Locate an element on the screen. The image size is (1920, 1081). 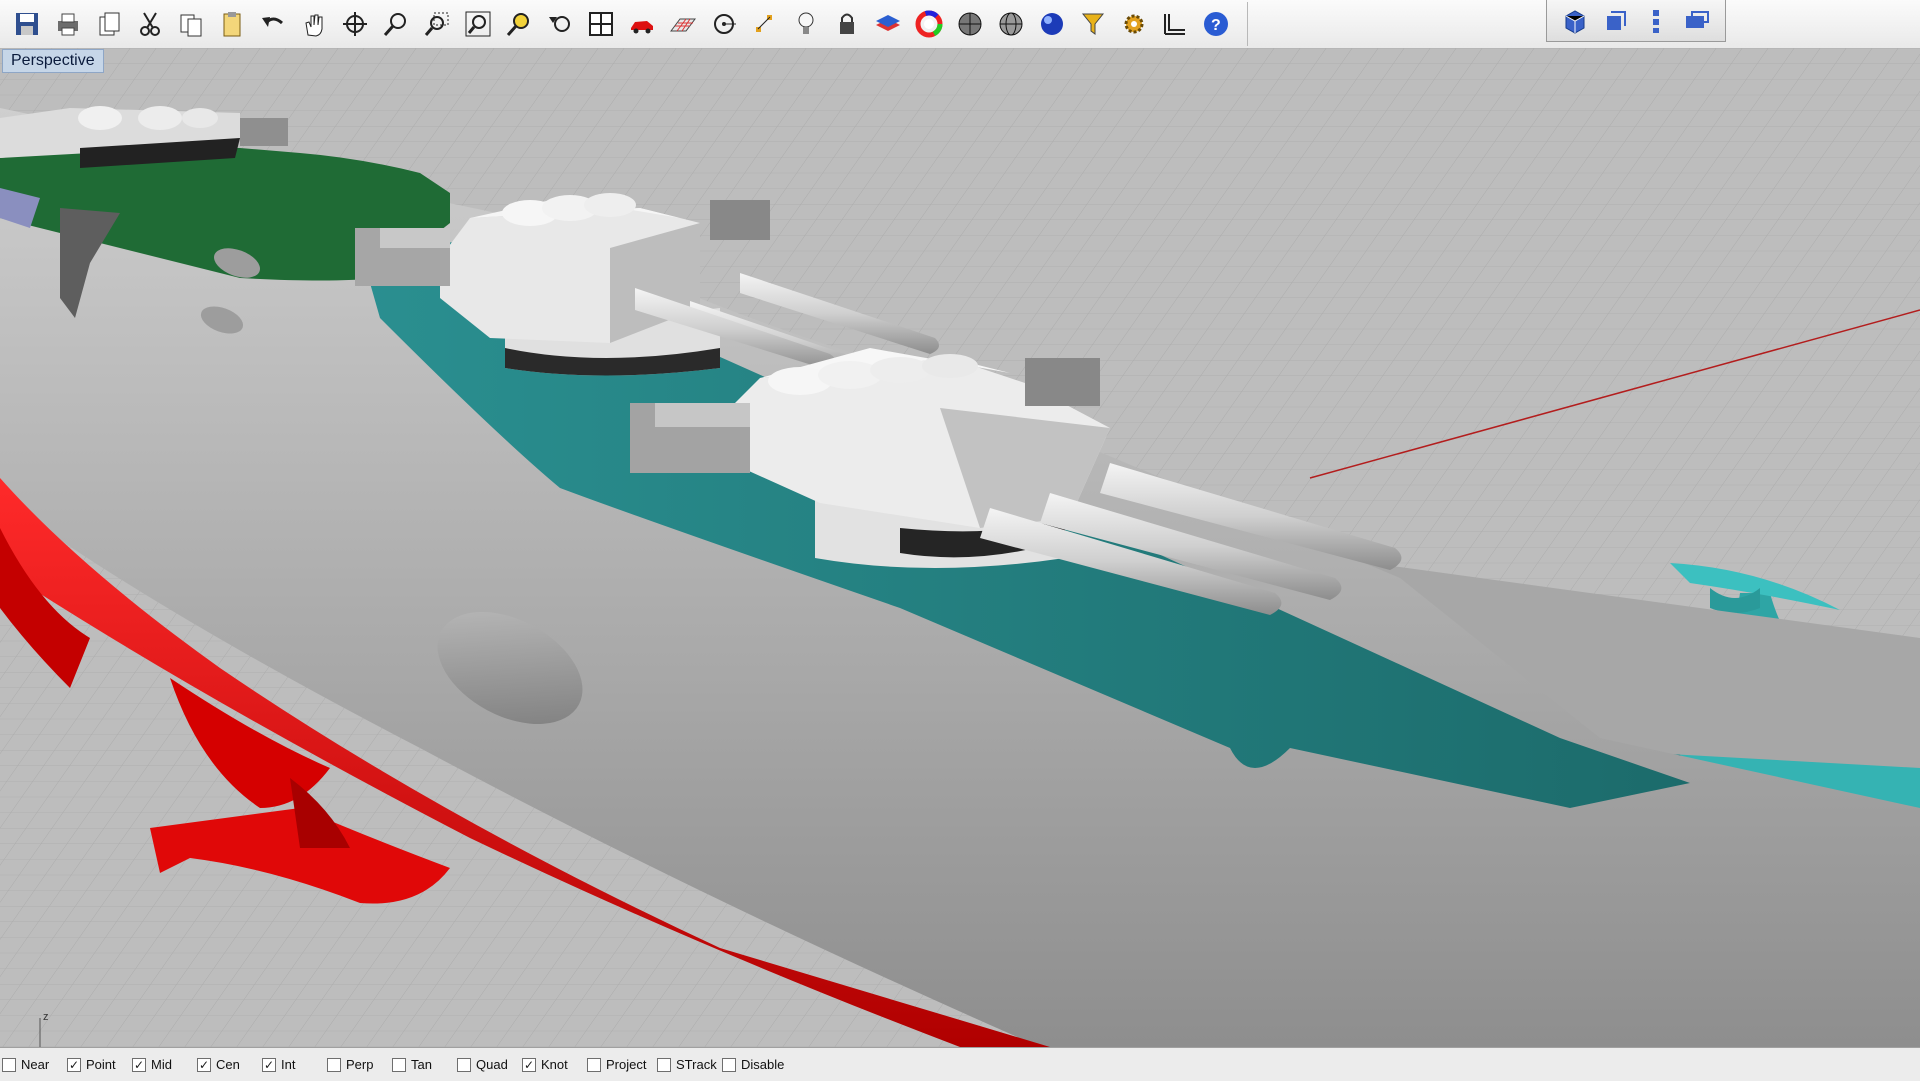
help-icon: ? is located at coordinates (1216, 24).